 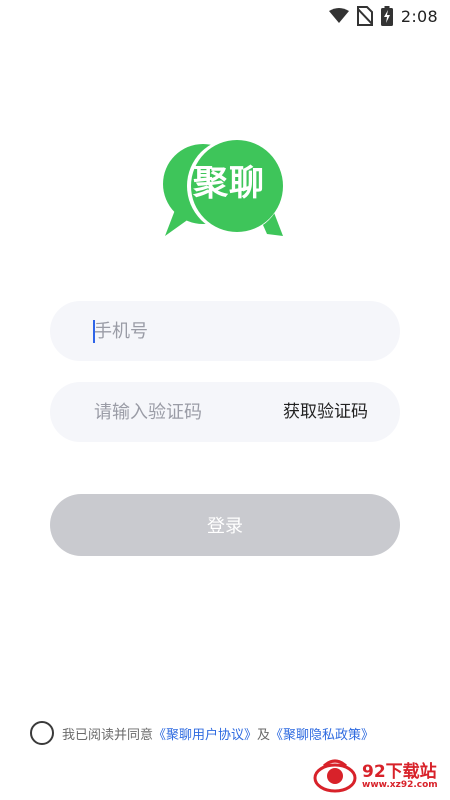 What do you see at coordinates (264, 735) in the screenshot?
I see `agreement-and: 及` at bounding box center [264, 735].